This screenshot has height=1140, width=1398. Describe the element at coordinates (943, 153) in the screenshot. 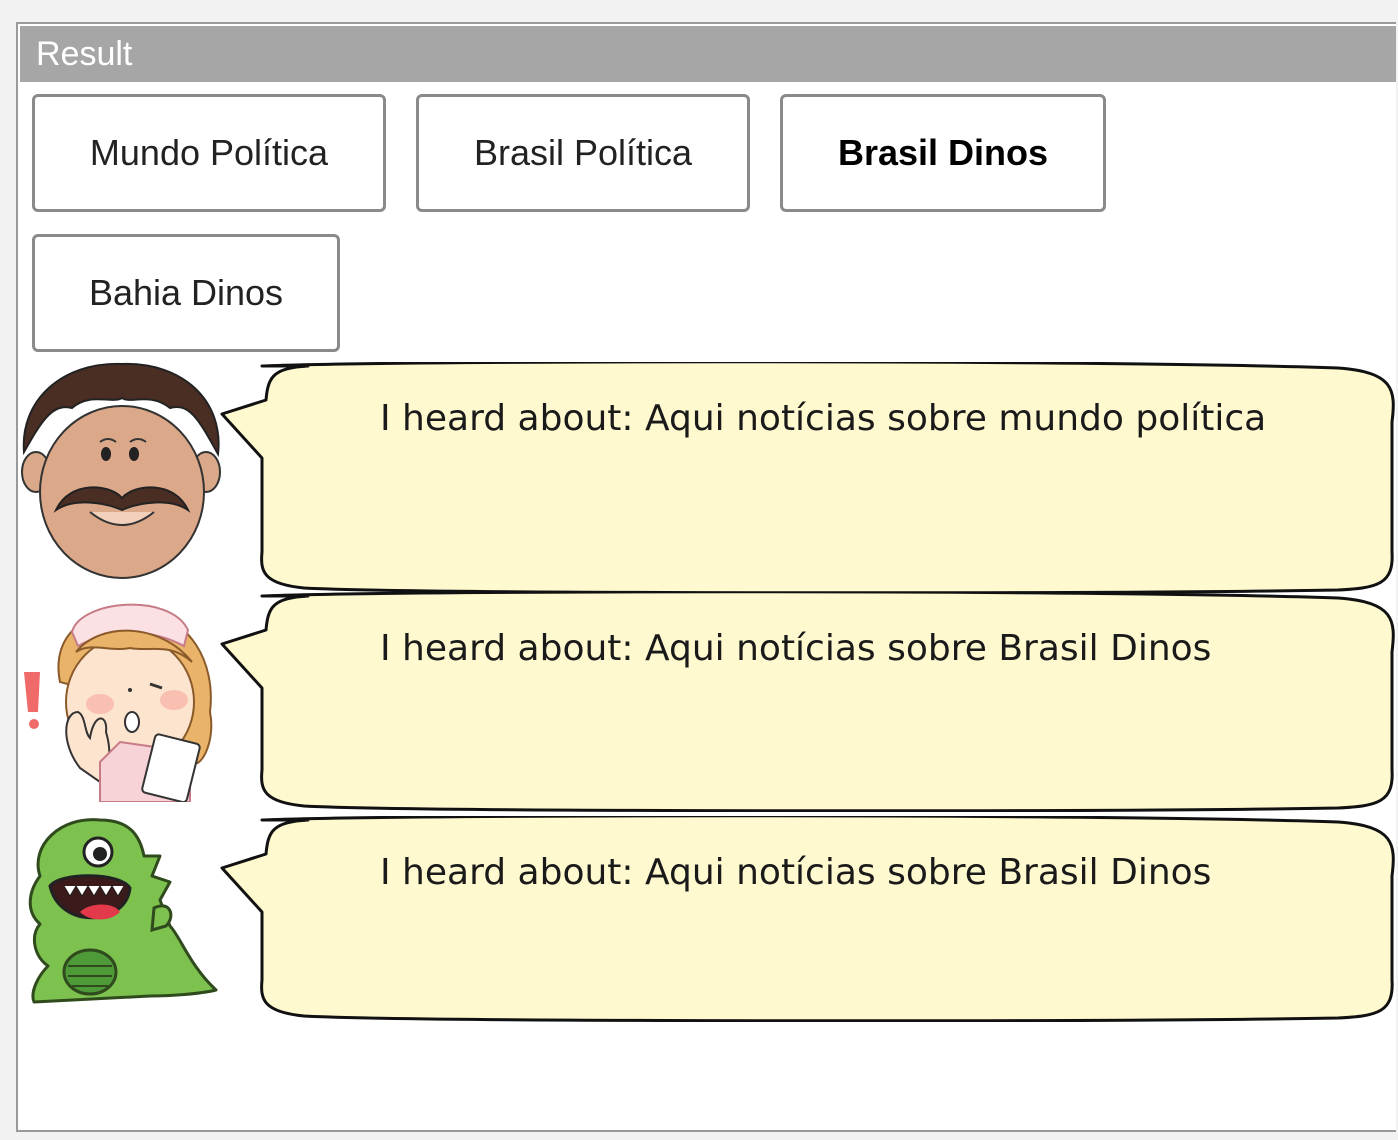

I see `topic-button-brasil-dinos: Brasil Dinos` at that location.